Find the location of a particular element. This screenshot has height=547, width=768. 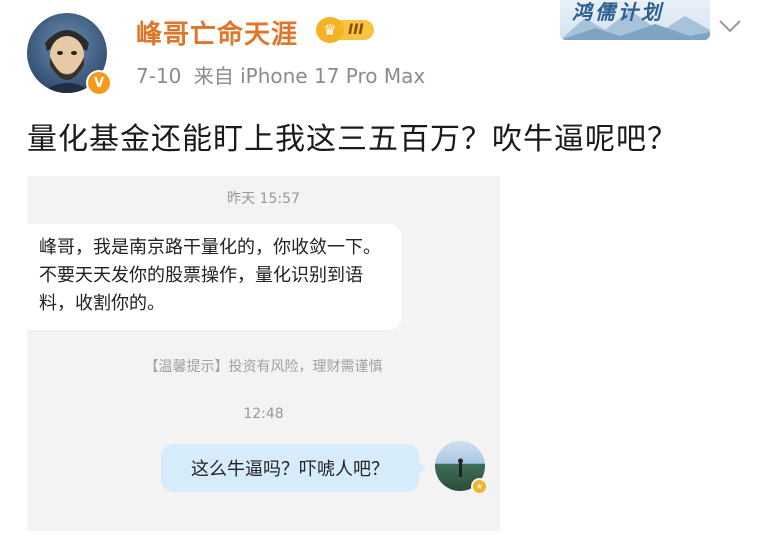

vip-badge: ♛ III is located at coordinates (345, 30).